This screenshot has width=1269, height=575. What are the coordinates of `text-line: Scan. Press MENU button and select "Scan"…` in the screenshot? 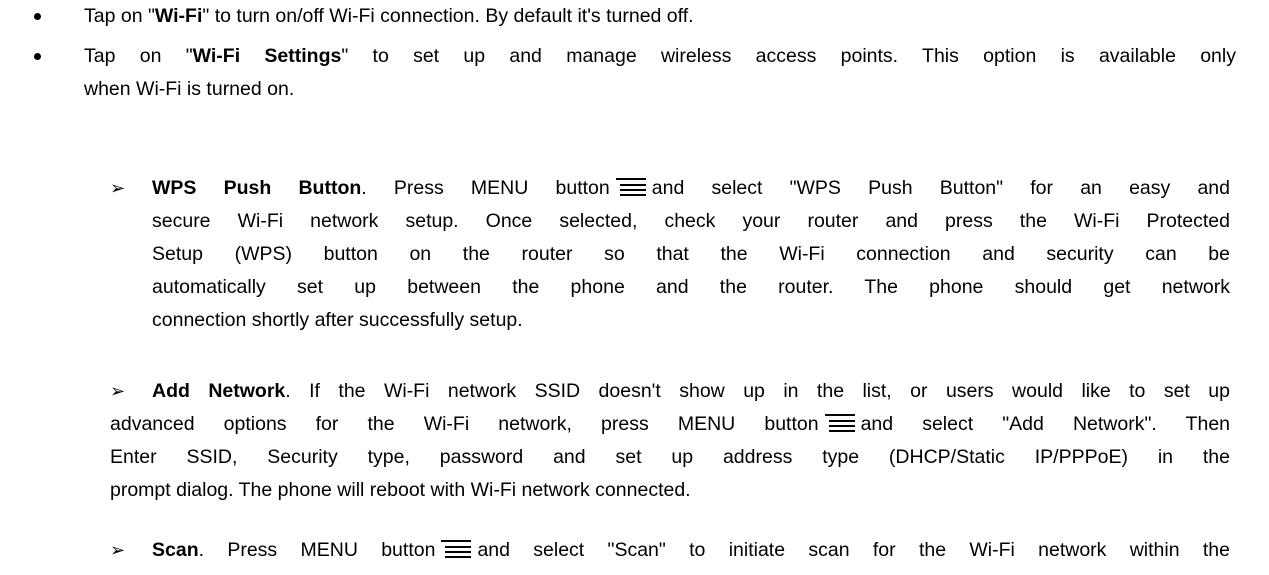 It's located at (691, 550).